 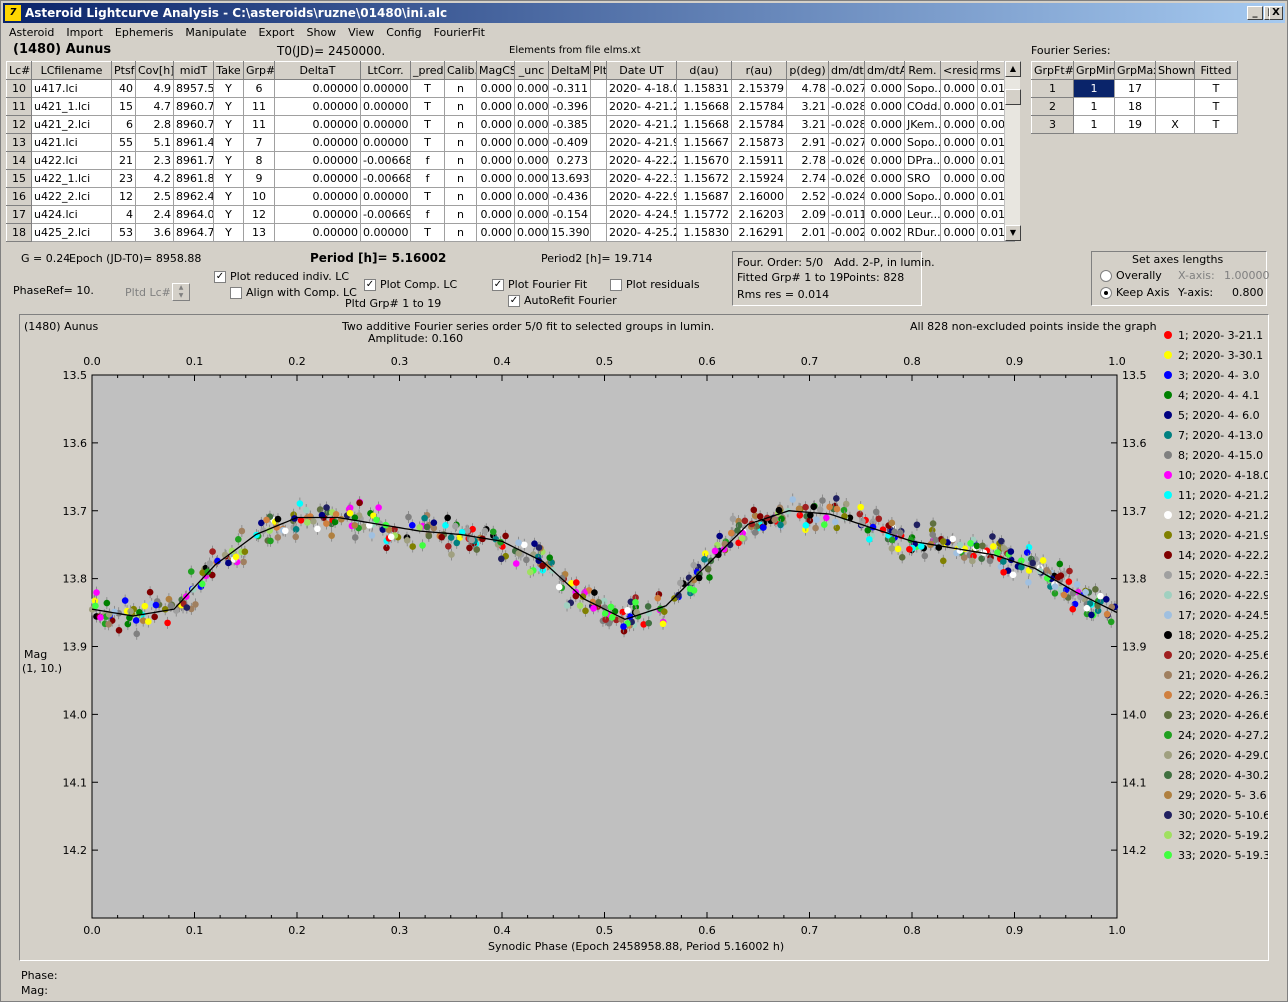 I want to click on table-cell: 9, so click(x=259, y=178).